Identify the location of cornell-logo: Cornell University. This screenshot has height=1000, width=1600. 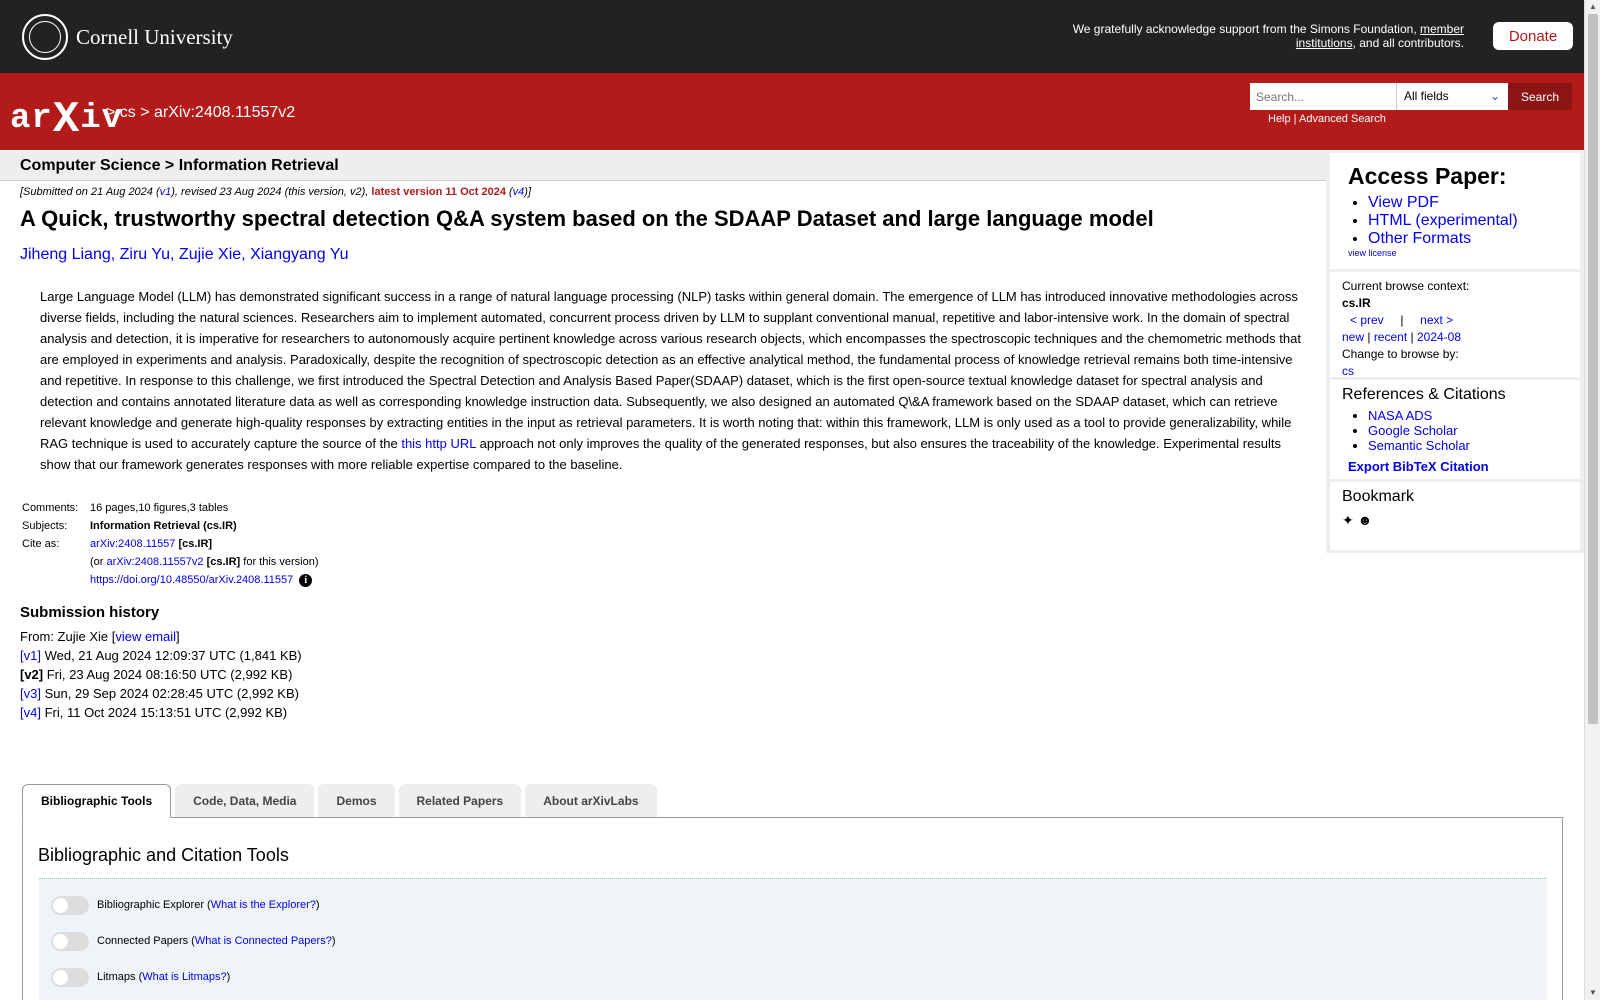
(127, 37).